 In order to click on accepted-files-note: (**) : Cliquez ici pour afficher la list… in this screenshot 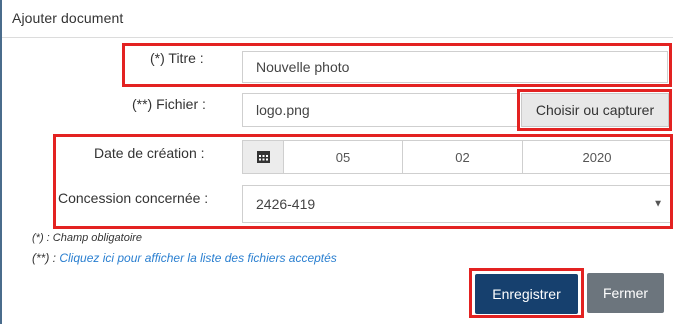, I will do `click(184, 258)`.